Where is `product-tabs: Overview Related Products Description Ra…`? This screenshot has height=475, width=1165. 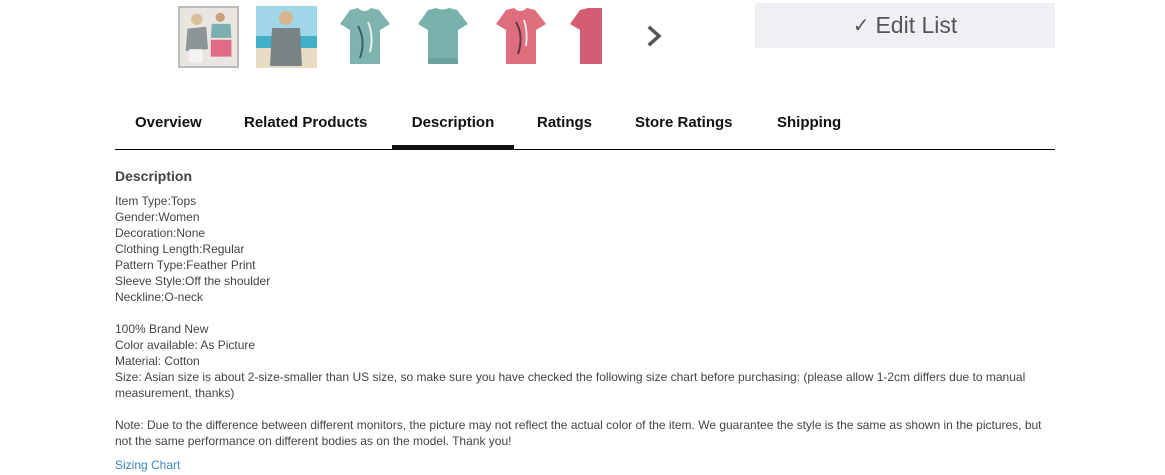
product-tabs: Overview Related Products Description Ra… is located at coordinates (585, 127).